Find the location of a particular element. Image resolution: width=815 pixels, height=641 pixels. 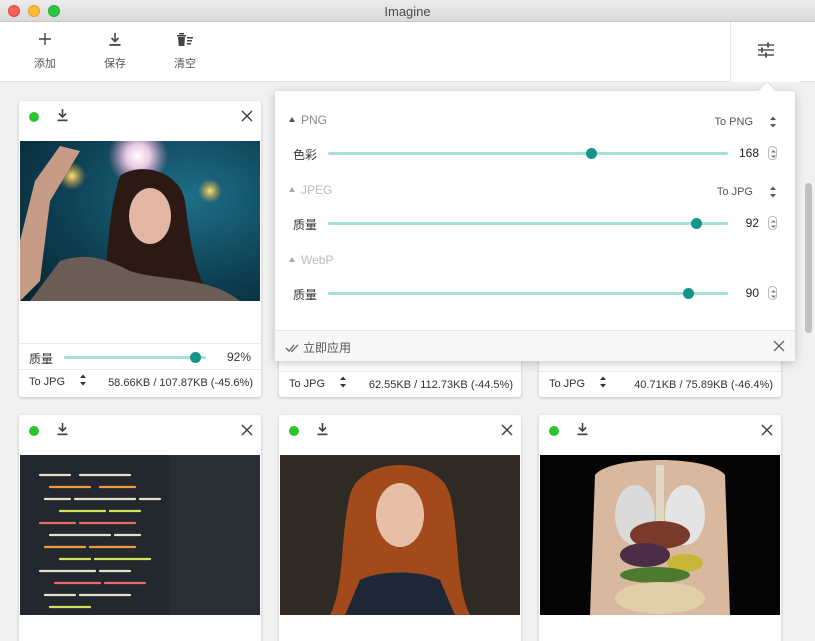

webp-quality-value: 90 is located at coordinates (752, 293).